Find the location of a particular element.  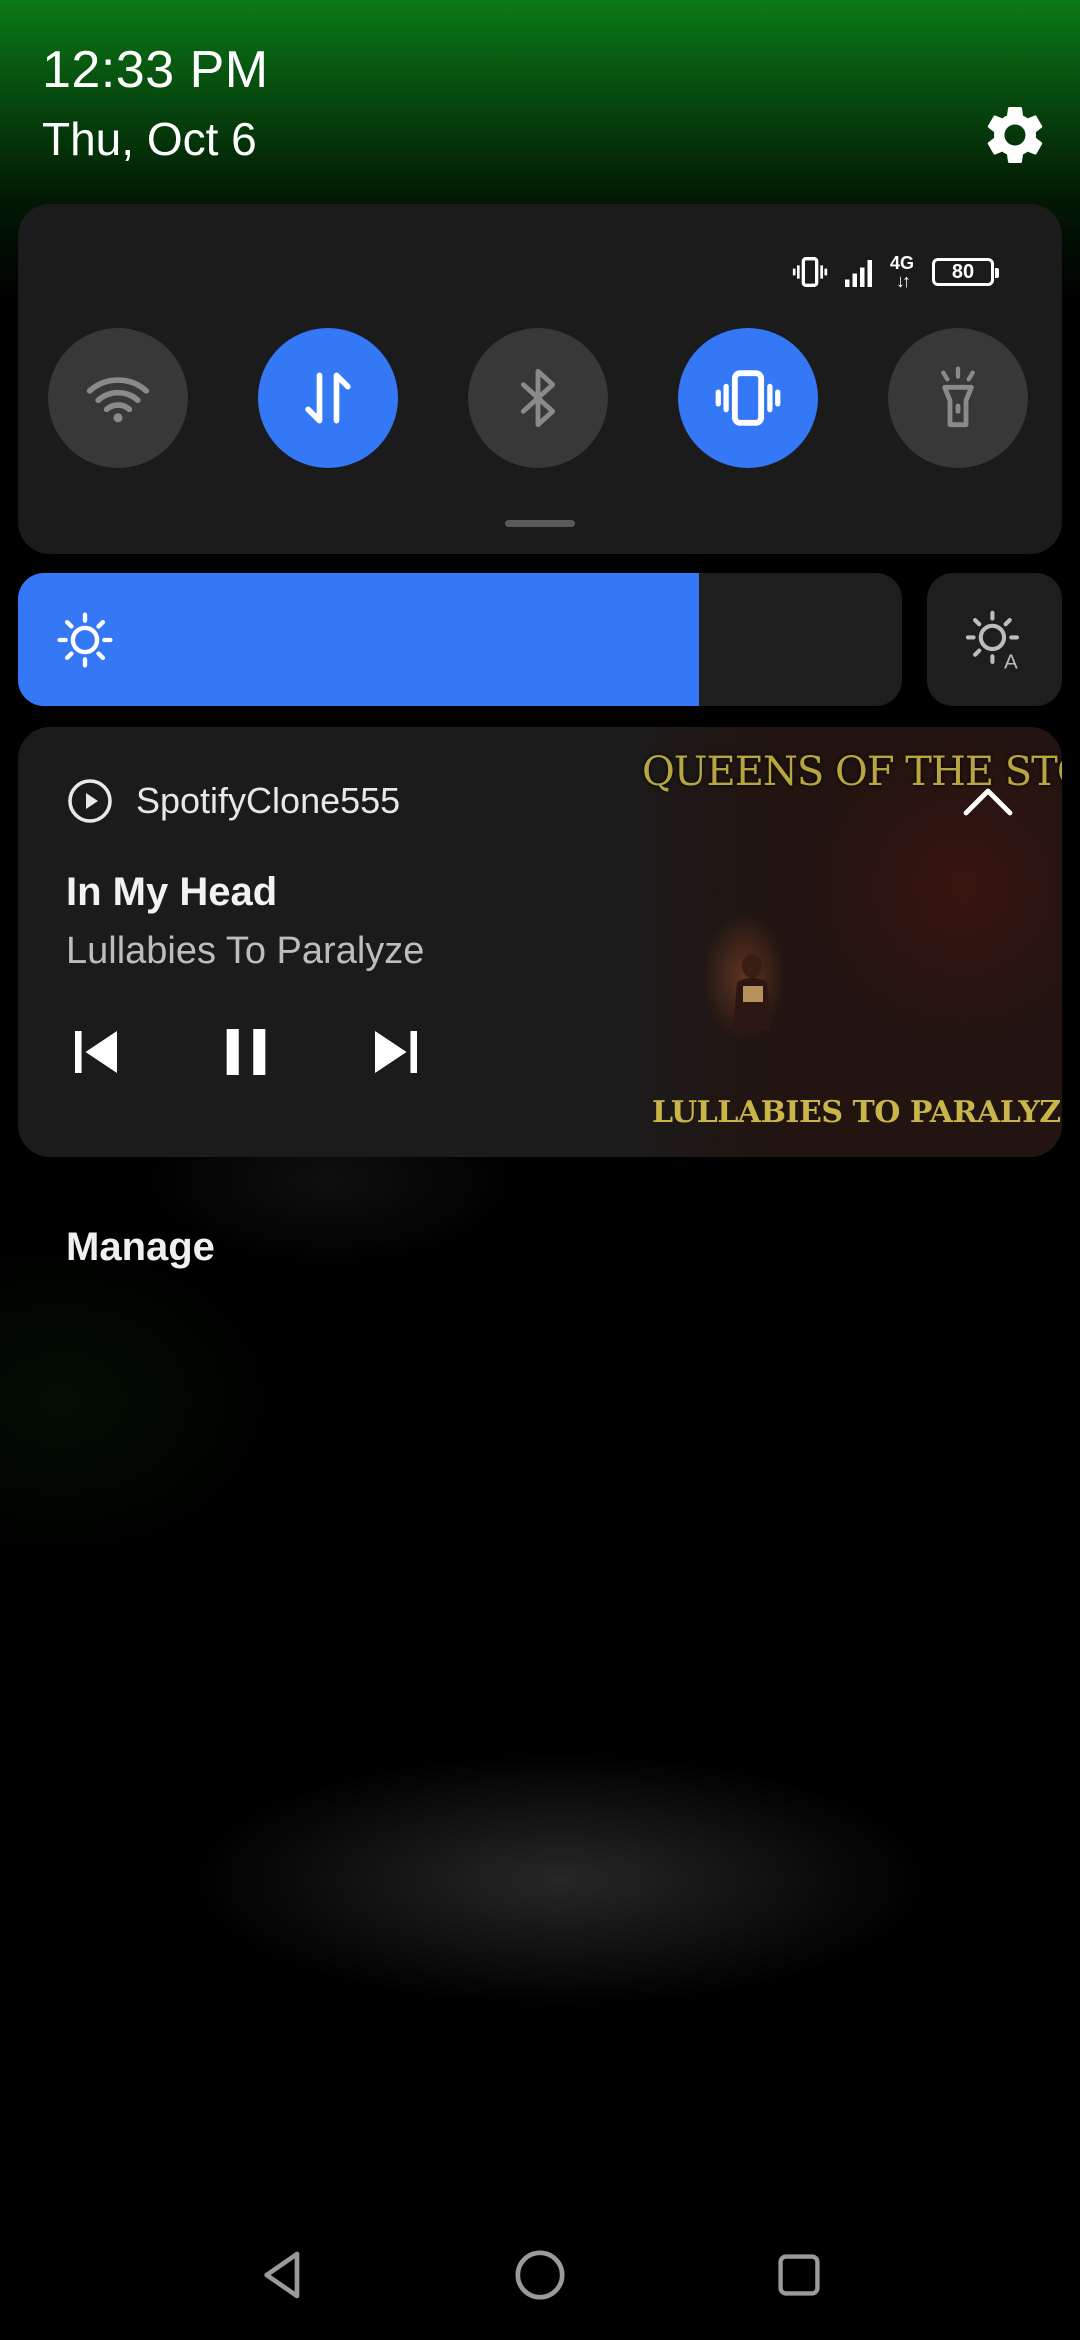

settings-button is located at coordinates (1015, 135).